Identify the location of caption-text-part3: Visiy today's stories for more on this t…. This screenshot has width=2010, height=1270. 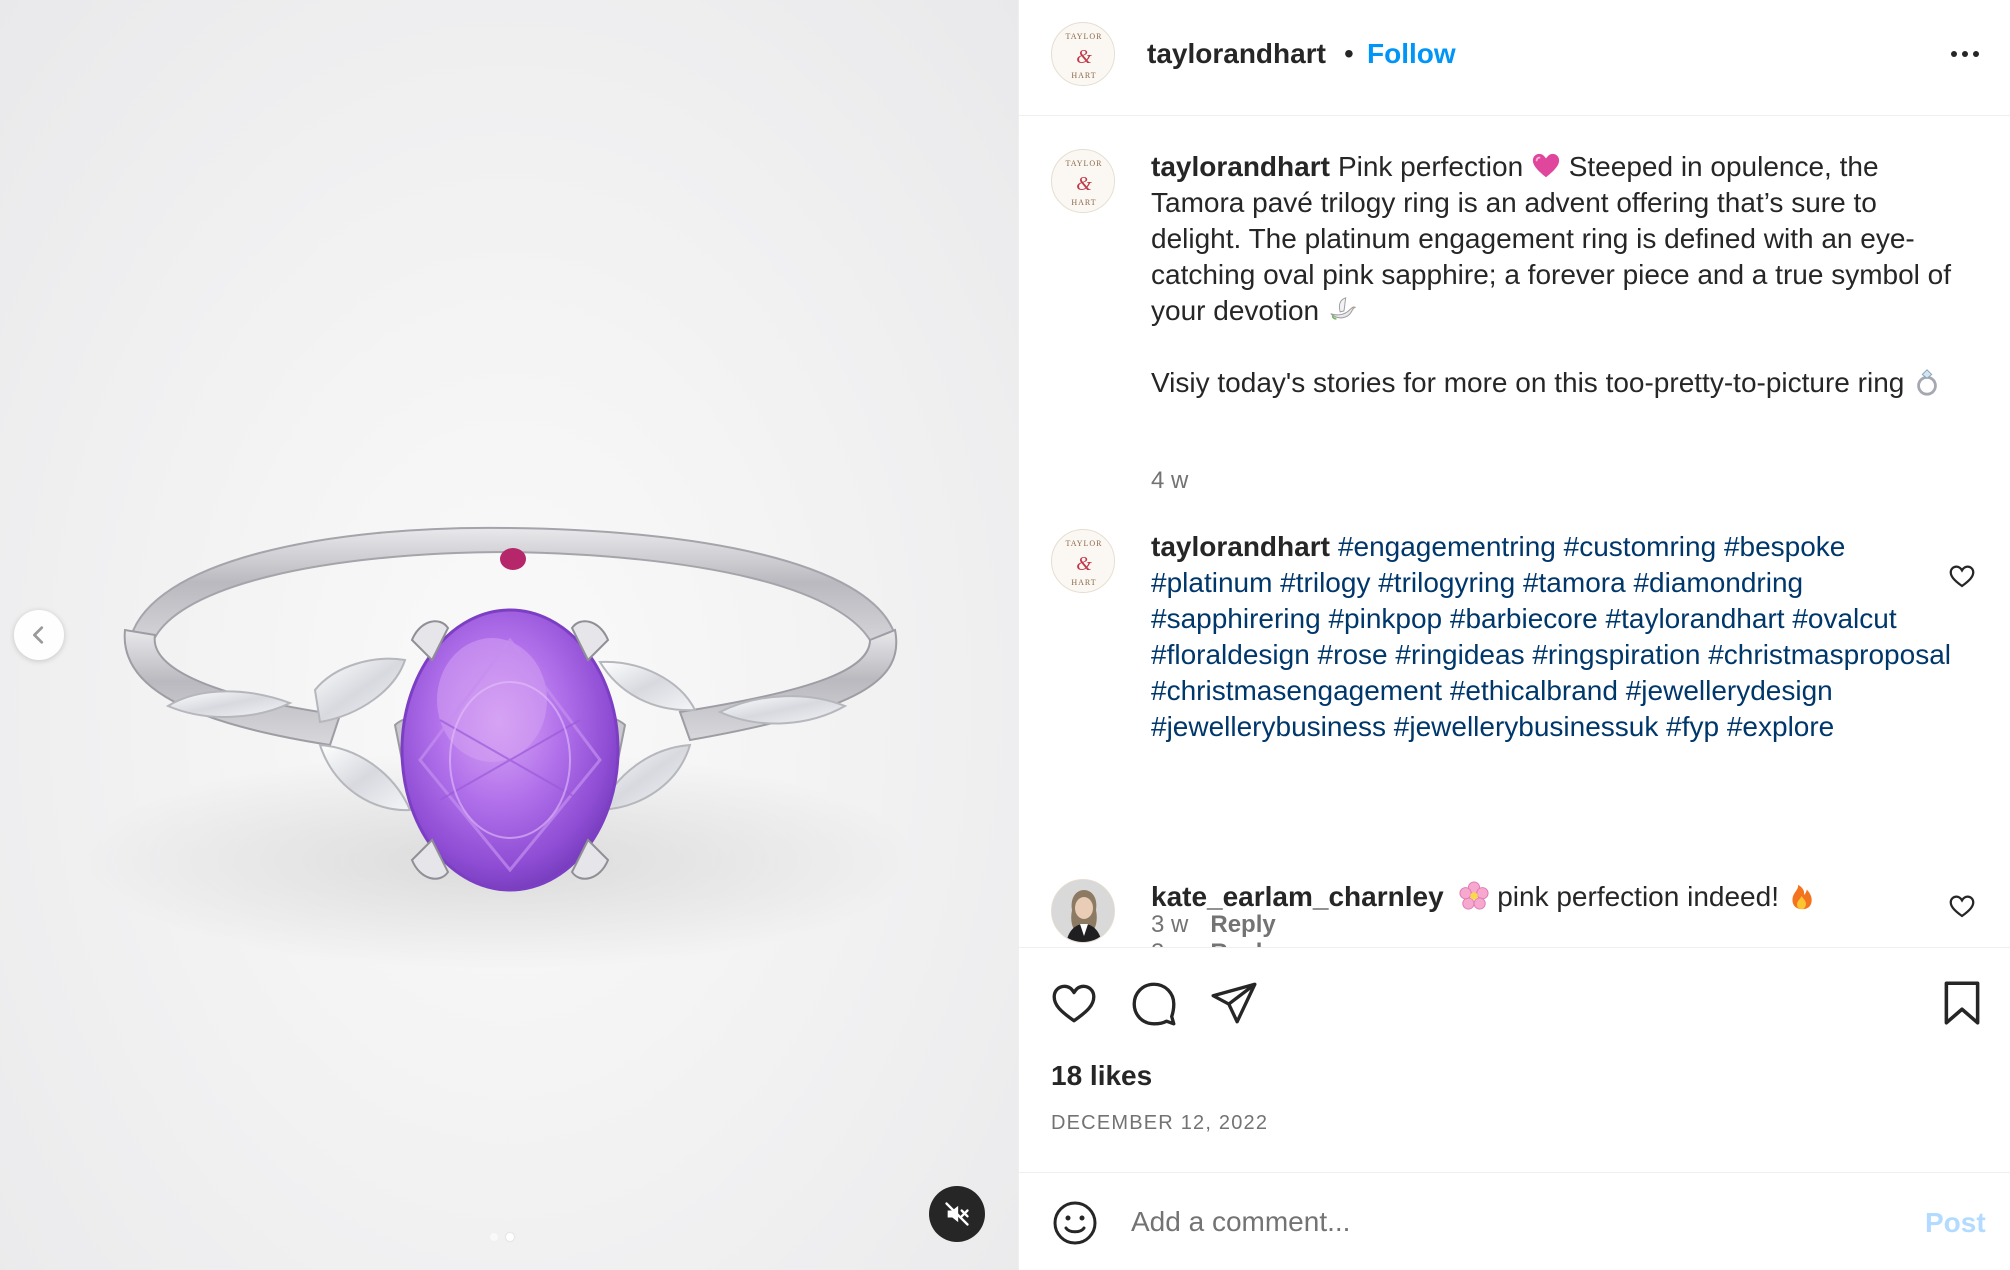
(1528, 382).